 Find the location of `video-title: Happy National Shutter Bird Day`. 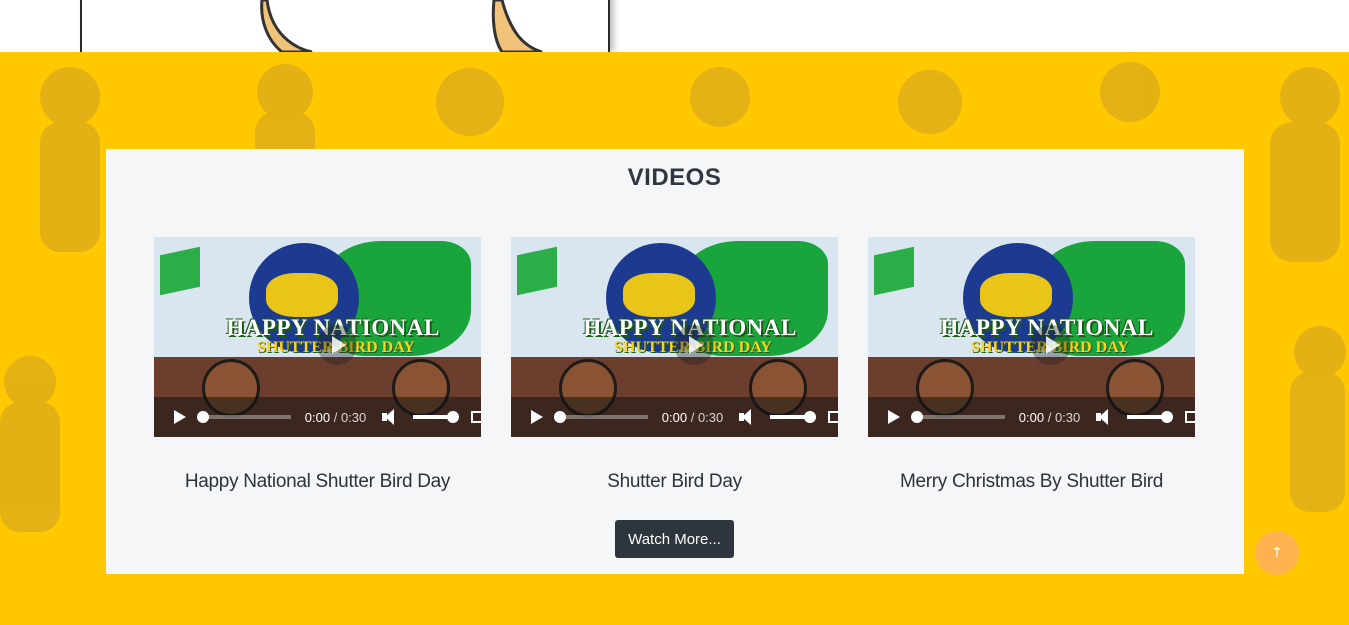

video-title: Happy National Shutter Bird Day is located at coordinates (317, 481).